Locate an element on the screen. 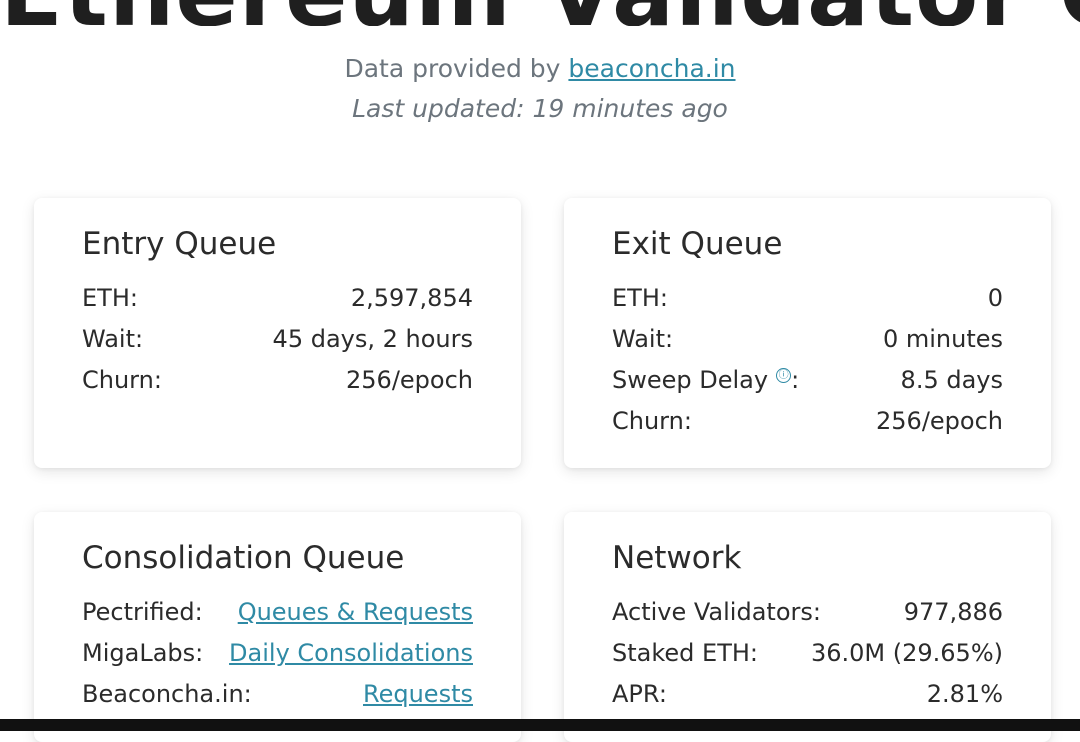  row-label: Sweep Delay ⓘ: is located at coordinates (705, 380).